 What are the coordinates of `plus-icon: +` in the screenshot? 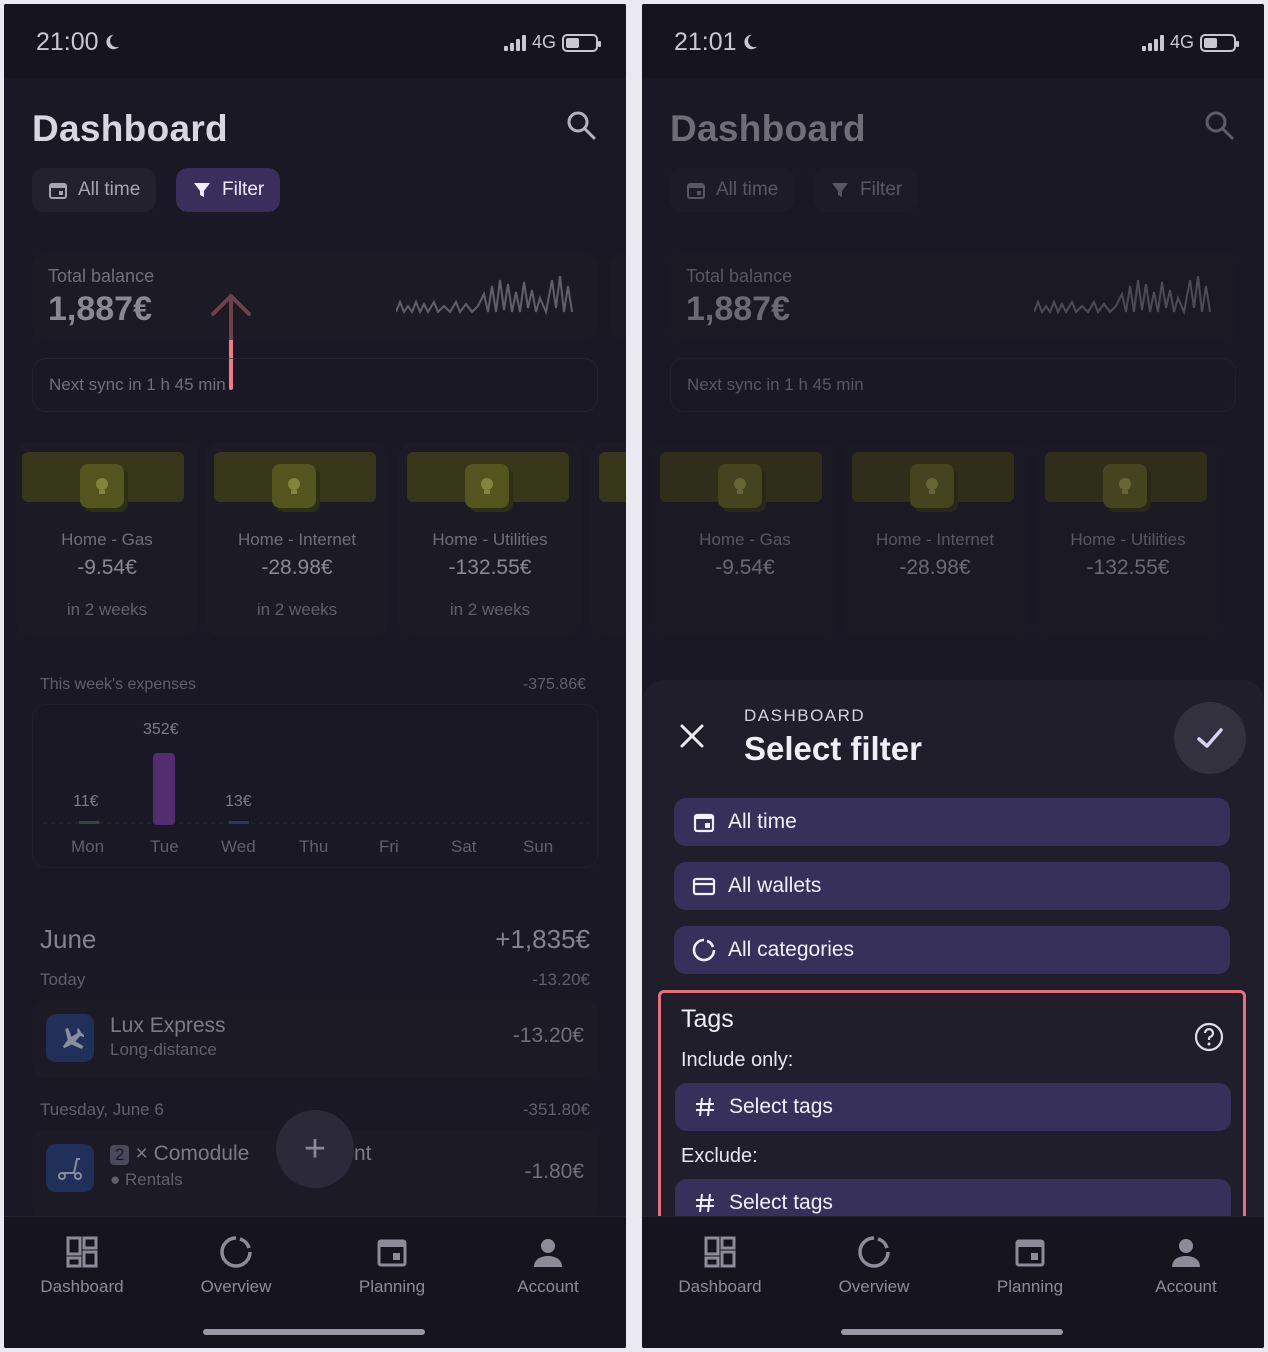 It's located at (315, 1148).